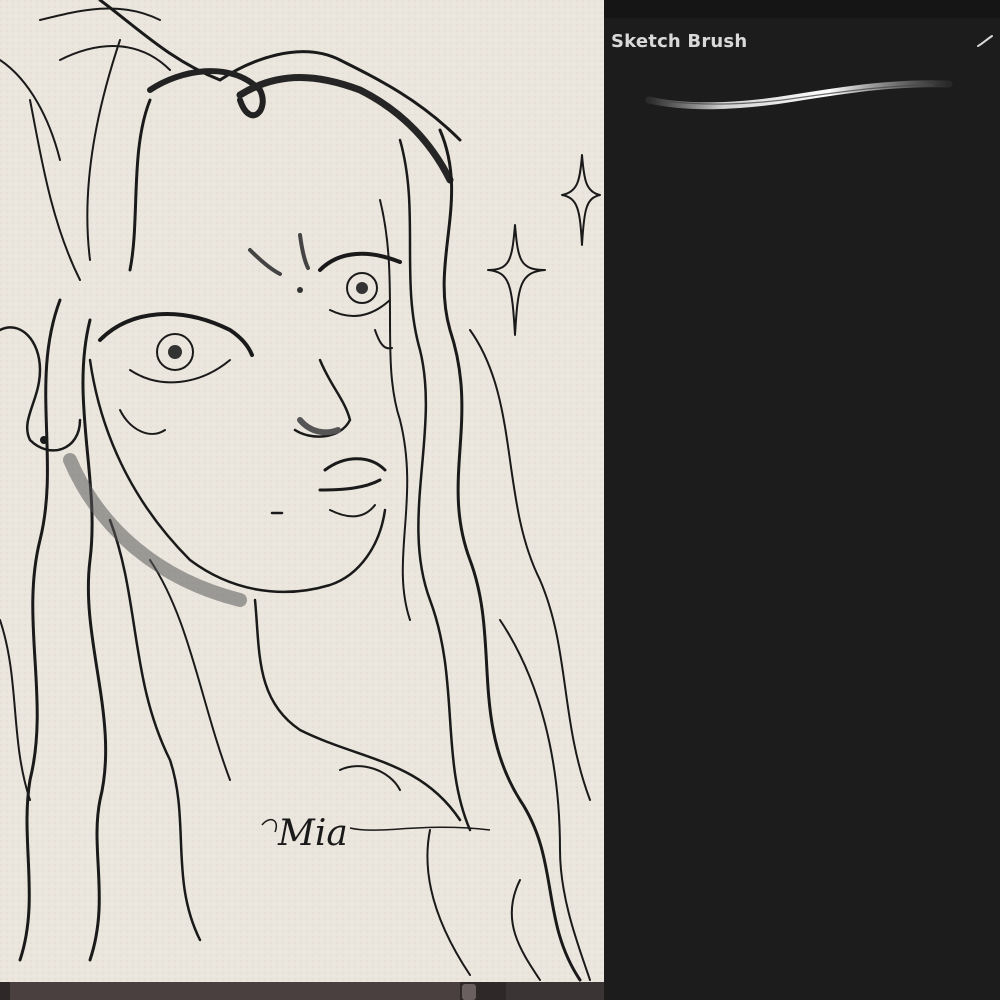 This screenshot has width=1000, height=1000. What do you see at coordinates (235, 991) in the screenshot?
I see `bottom-bar-track` at bounding box center [235, 991].